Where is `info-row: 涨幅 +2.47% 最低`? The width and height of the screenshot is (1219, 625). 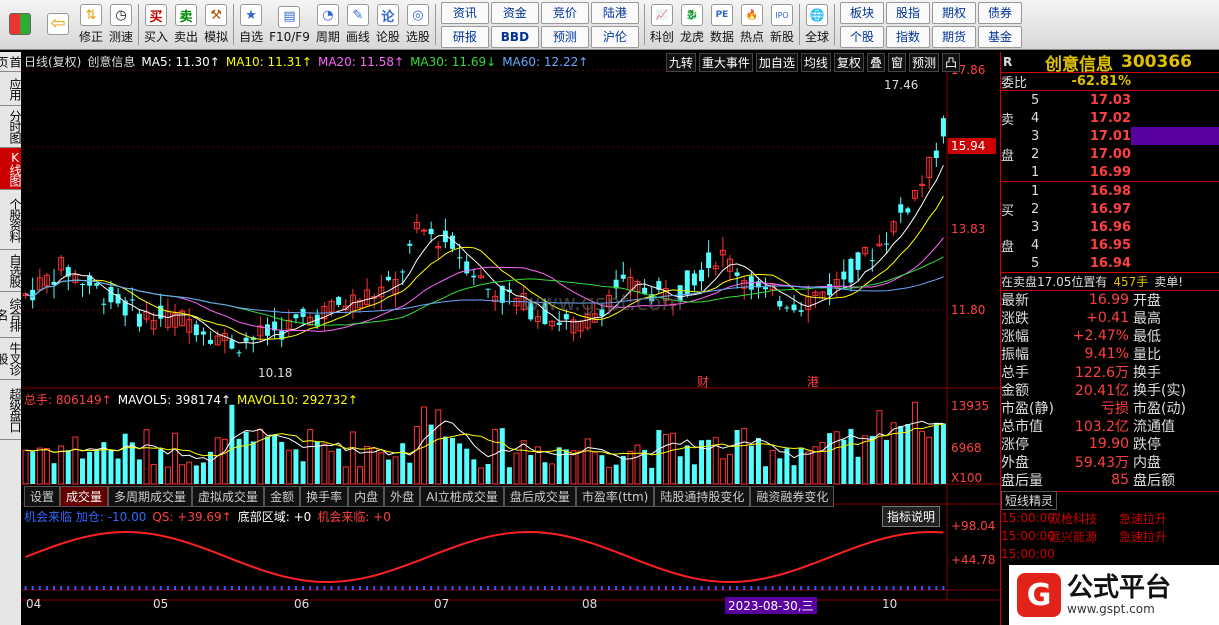
info-row: 涨幅 +2.47% 最低 is located at coordinates (1110, 336).